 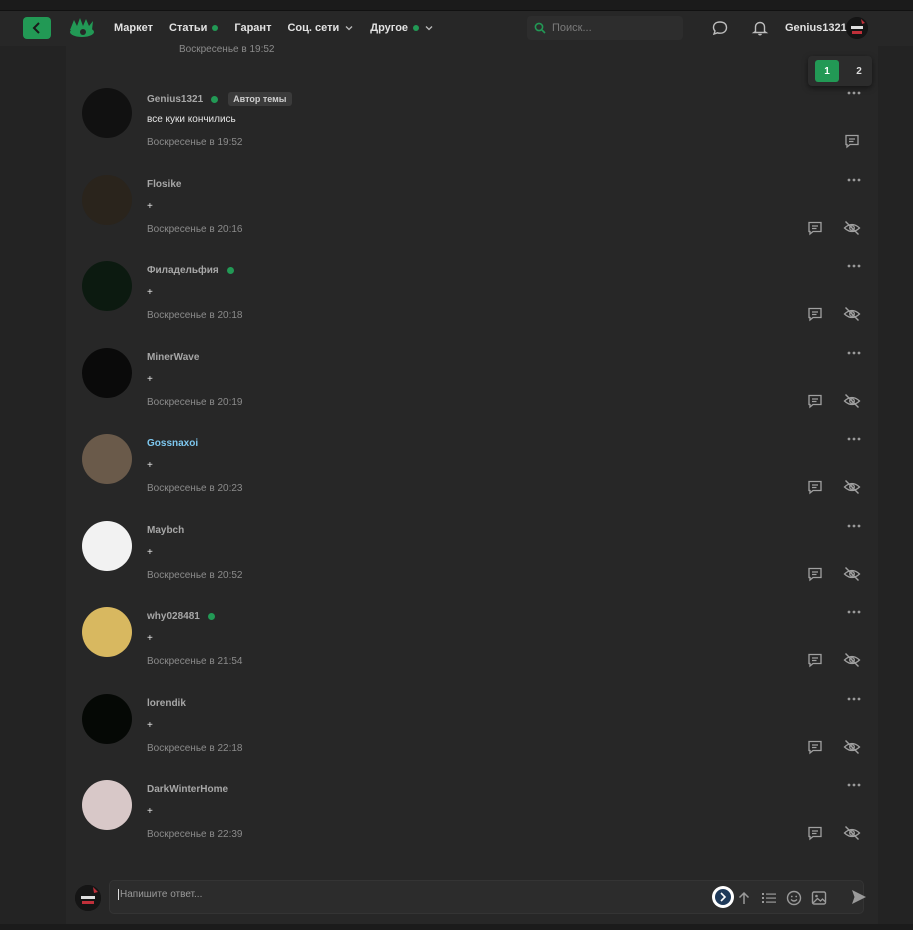 I want to click on post: lorendik + Воскресенье в 22:18, so click(x=472, y=736).